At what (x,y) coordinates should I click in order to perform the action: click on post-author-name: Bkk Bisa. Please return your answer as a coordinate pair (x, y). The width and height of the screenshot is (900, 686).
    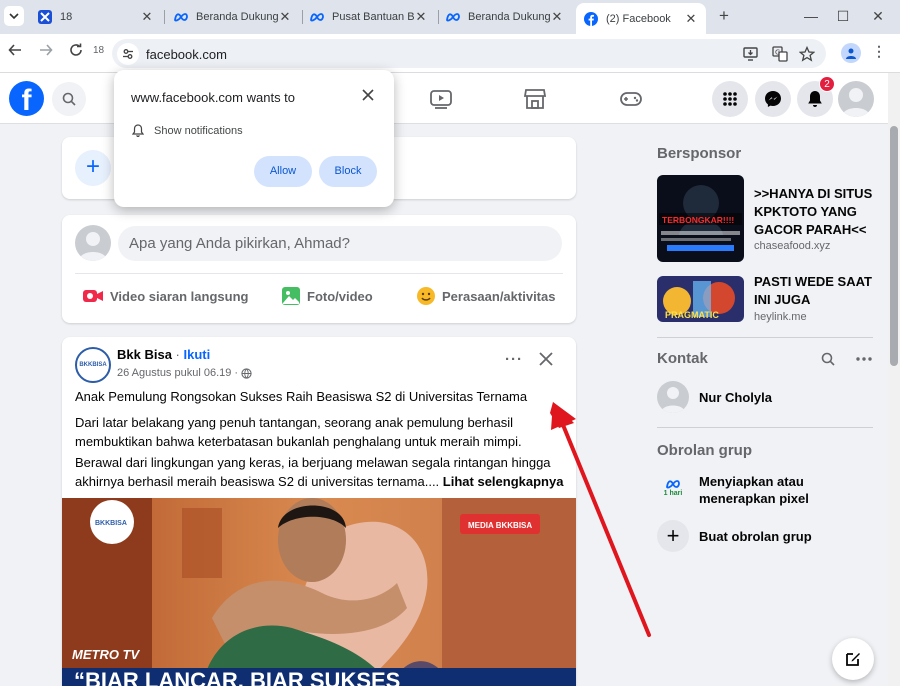
    Looking at the image, I should click on (144, 354).